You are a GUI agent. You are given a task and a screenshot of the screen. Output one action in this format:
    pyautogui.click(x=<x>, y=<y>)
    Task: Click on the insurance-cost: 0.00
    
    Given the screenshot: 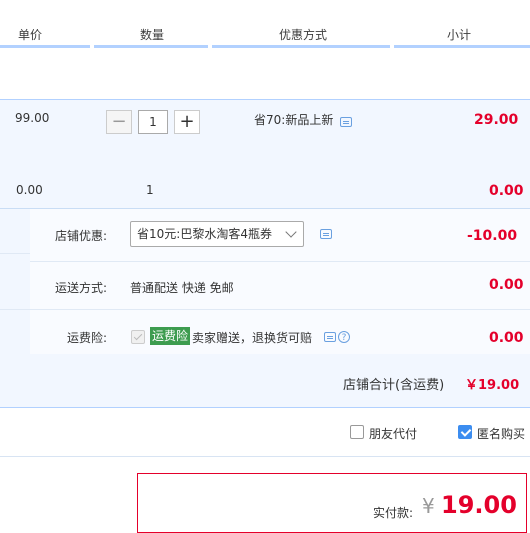 What is the action you would take?
    pyautogui.click(x=506, y=338)
    